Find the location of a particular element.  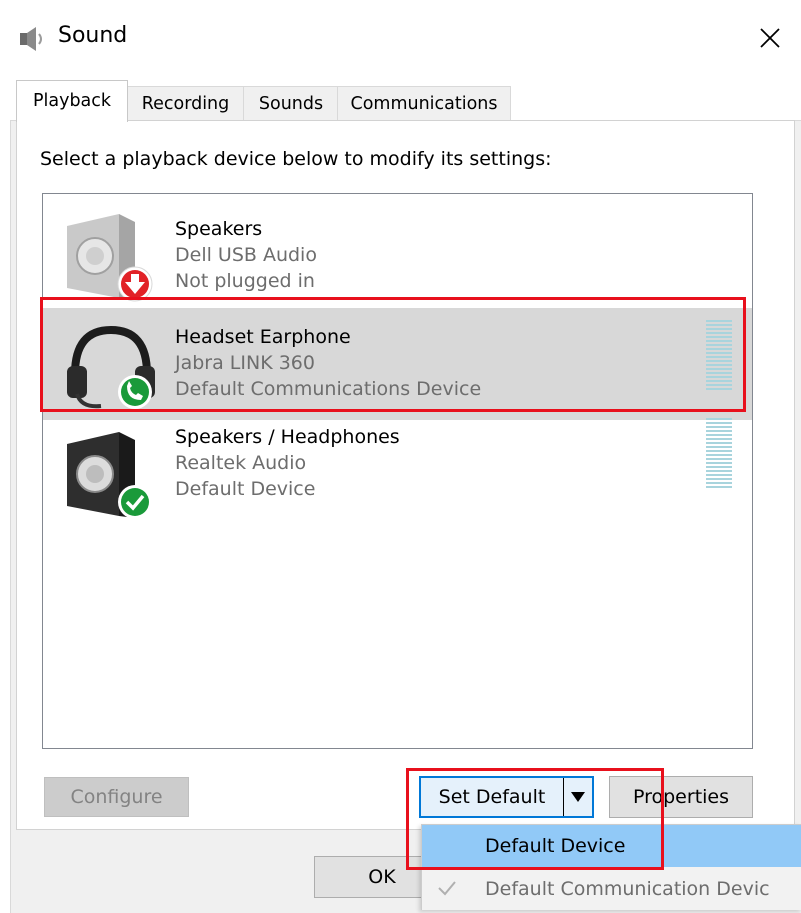

green-check-icon is located at coordinates (135, 502).